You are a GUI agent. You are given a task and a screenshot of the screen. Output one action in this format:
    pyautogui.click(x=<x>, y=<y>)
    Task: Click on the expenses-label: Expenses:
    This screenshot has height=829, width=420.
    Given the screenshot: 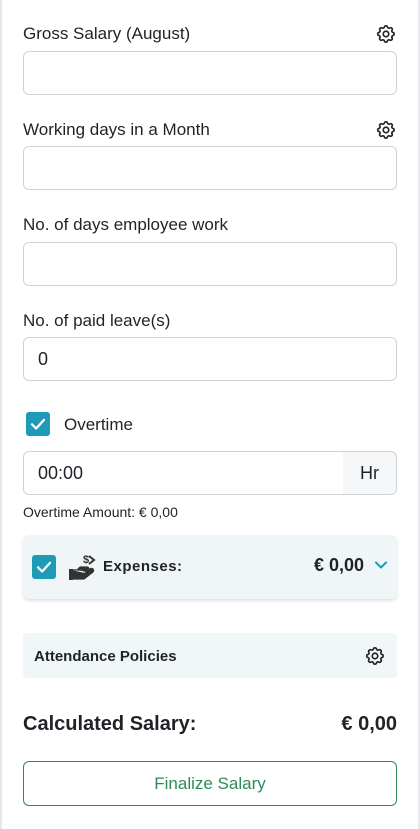 What is the action you would take?
    pyautogui.click(x=143, y=566)
    